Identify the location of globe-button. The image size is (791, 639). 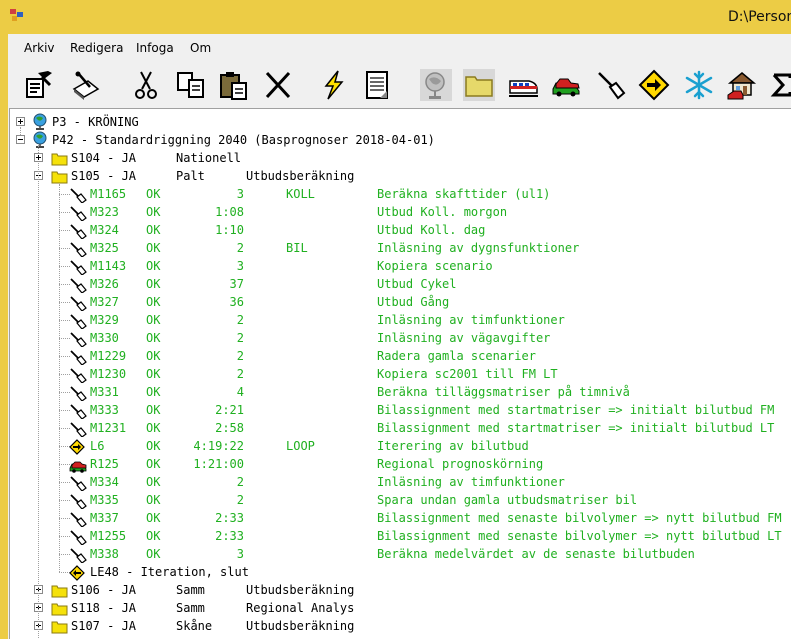
(436, 85).